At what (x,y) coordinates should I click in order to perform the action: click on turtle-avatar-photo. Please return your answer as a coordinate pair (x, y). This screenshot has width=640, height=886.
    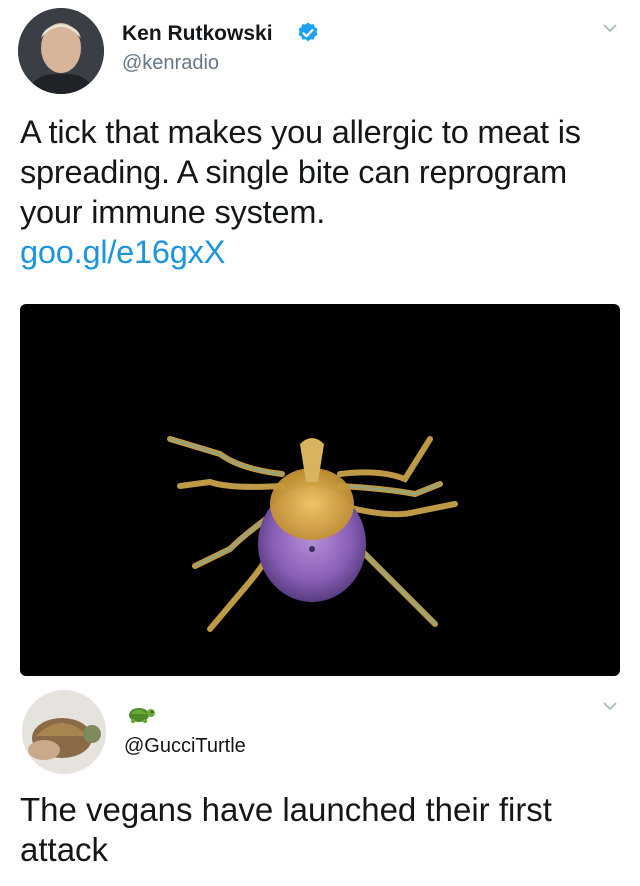
    Looking at the image, I should click on (64, 732).